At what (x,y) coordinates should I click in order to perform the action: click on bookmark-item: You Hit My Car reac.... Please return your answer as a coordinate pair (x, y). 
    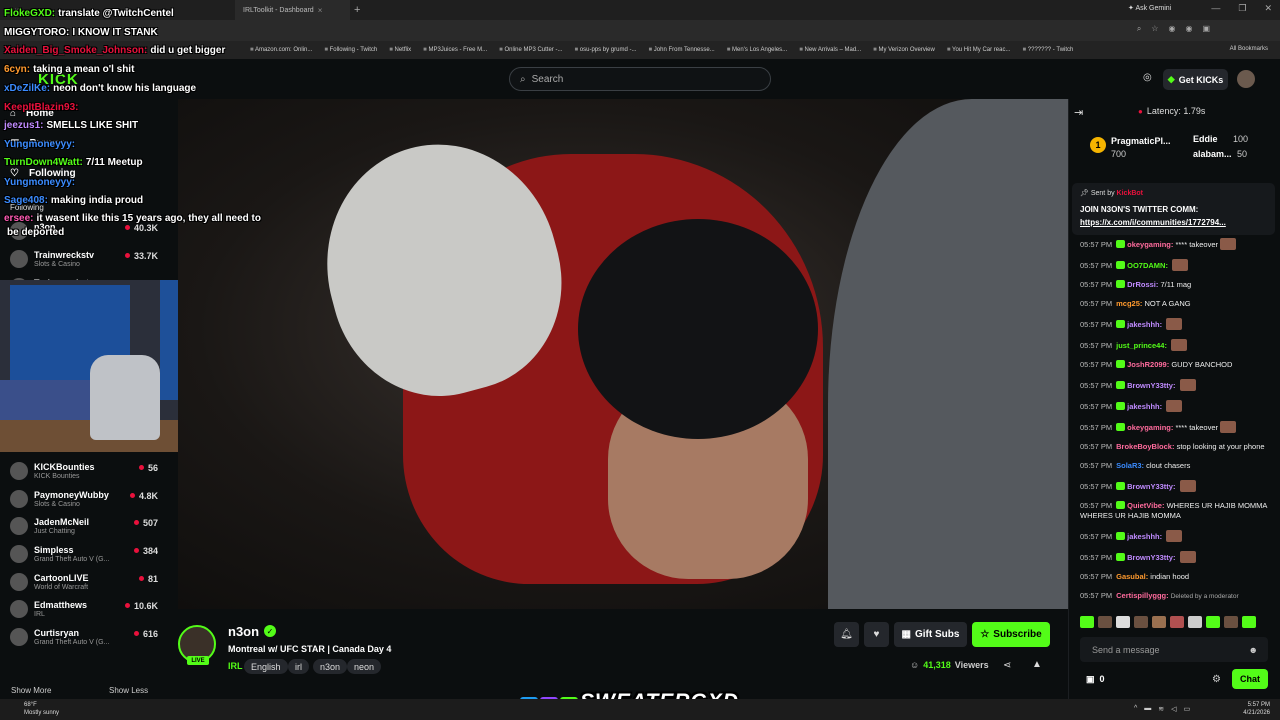
    Looking at the image, I should click on (978, 50).